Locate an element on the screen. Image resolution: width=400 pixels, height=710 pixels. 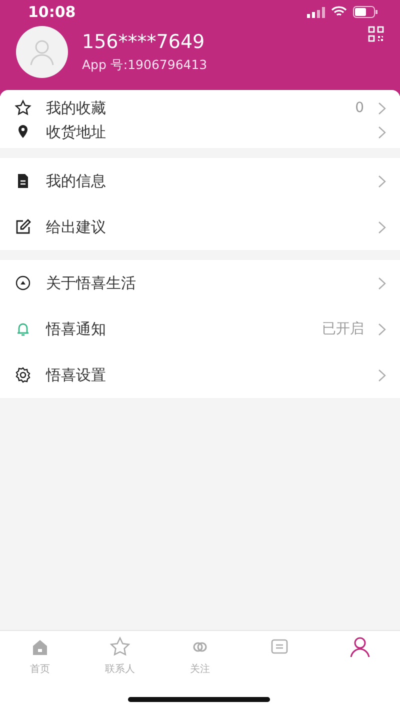
phone-number: 156****7649 is located at coordinates (144, 41).